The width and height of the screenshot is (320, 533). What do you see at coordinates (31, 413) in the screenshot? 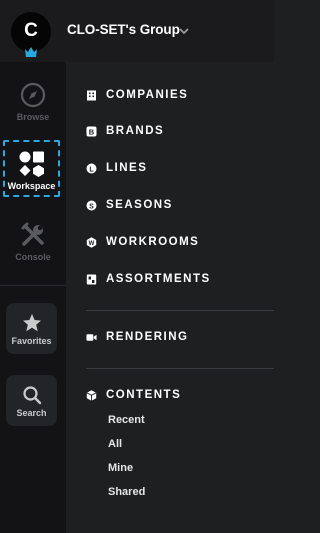
I see `rail-search-label: Search` at bounding box center [31, 413].